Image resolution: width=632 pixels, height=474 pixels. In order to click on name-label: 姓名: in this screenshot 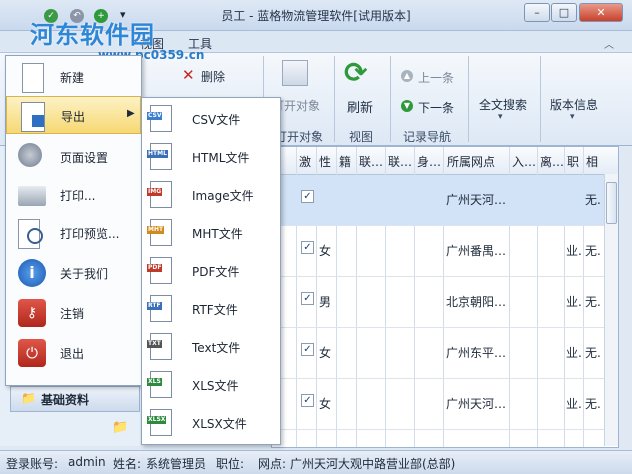, I will do `click(127, 464)`.